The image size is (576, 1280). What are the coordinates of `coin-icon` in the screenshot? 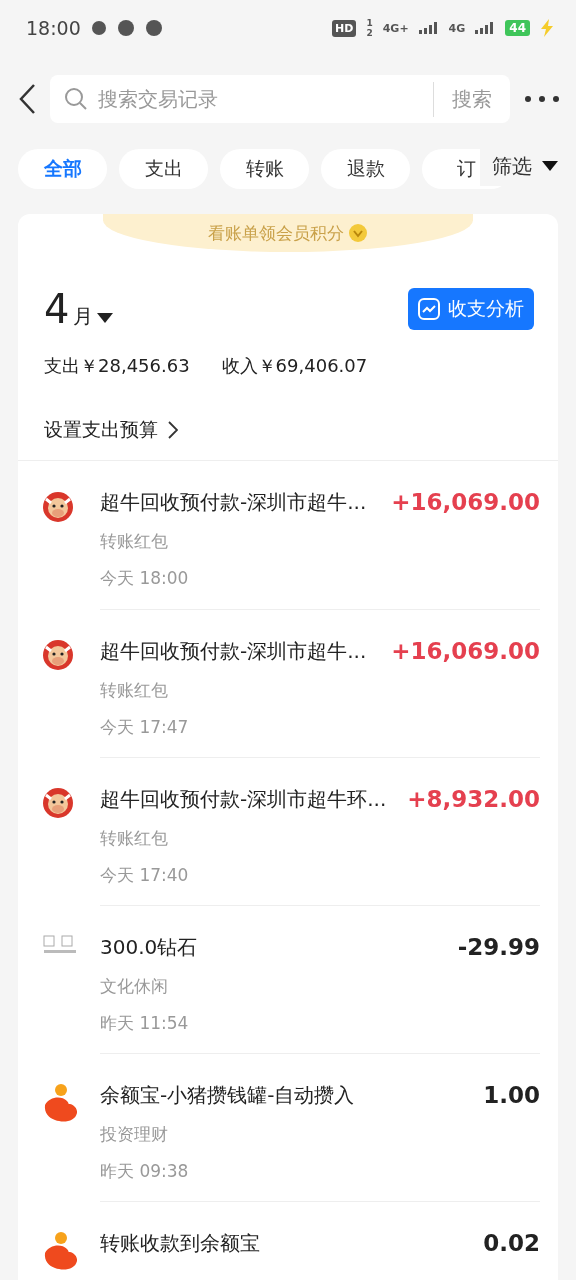 It's located at (358, 233).